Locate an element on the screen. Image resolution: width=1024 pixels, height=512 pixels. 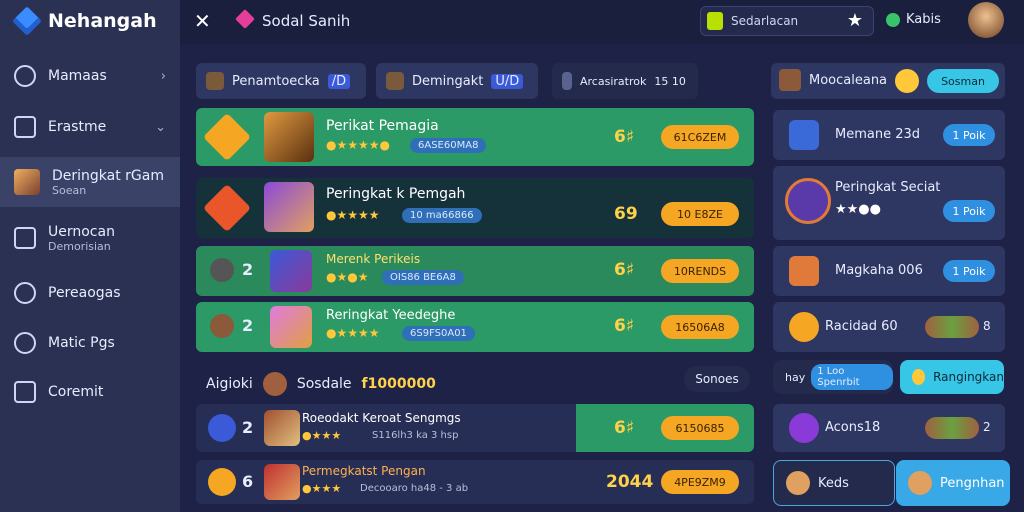
filter-demingakt: Demingakt U/D is located at coordinates (457, 81).